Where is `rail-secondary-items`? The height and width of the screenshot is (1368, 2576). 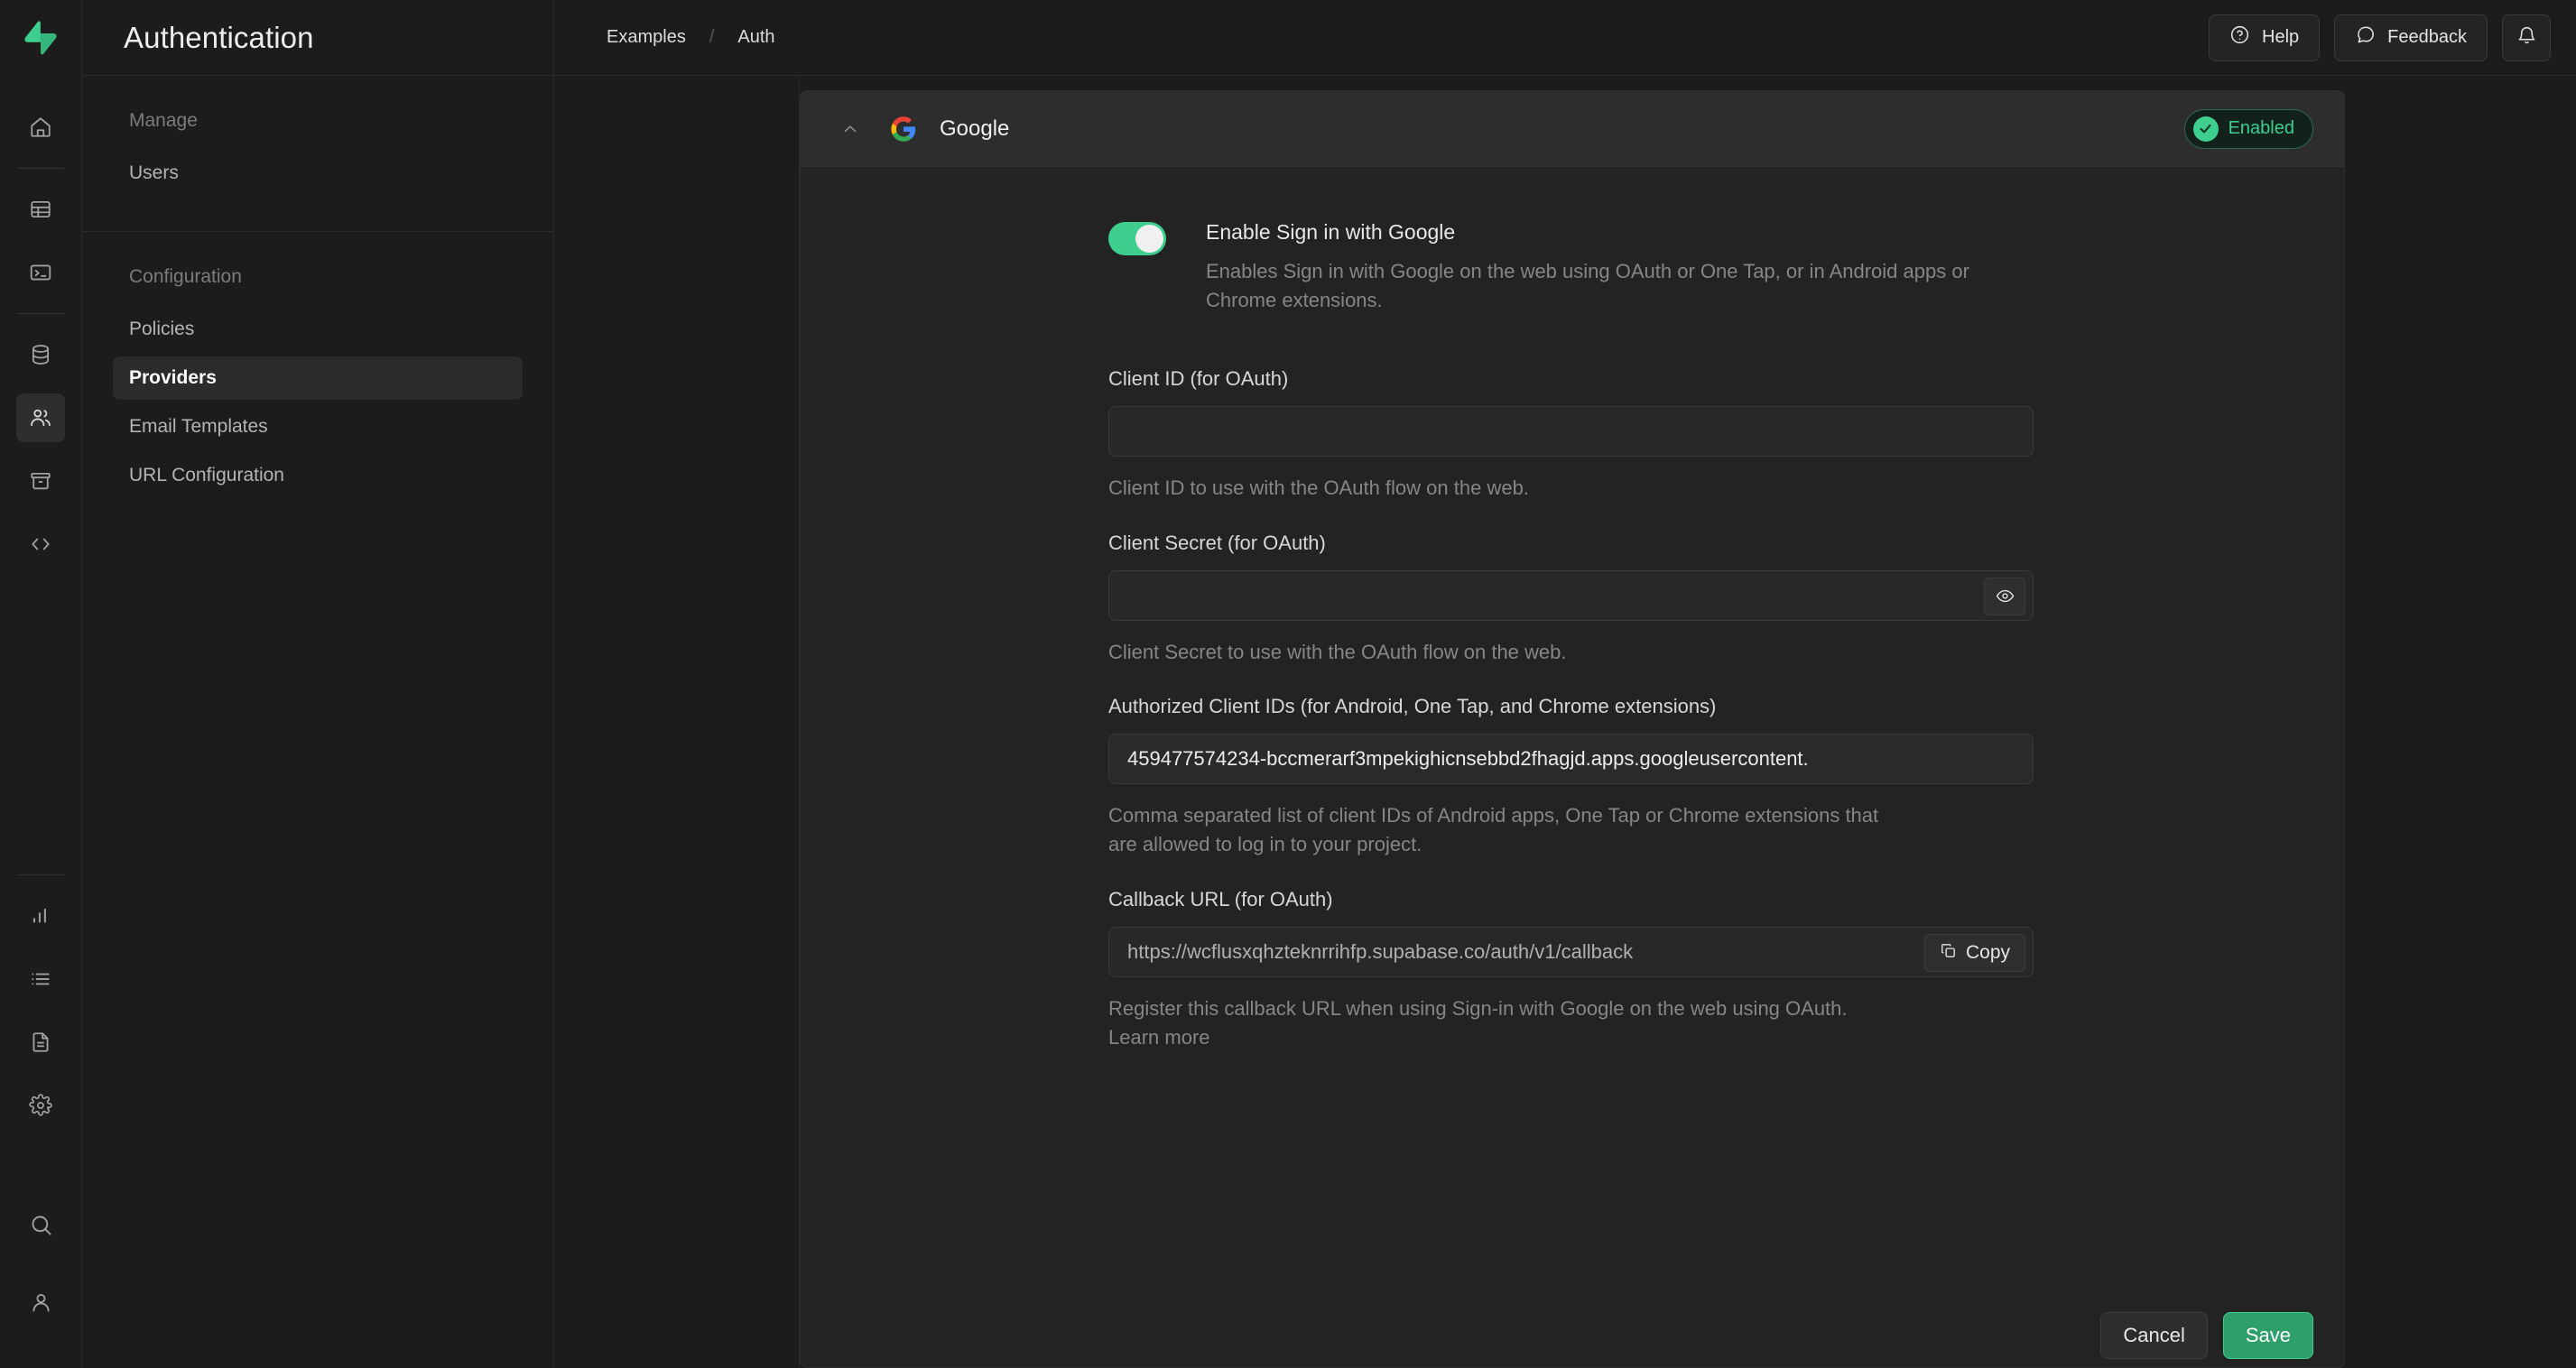
rail-secondary-items is located at coordinates (40, 1116).